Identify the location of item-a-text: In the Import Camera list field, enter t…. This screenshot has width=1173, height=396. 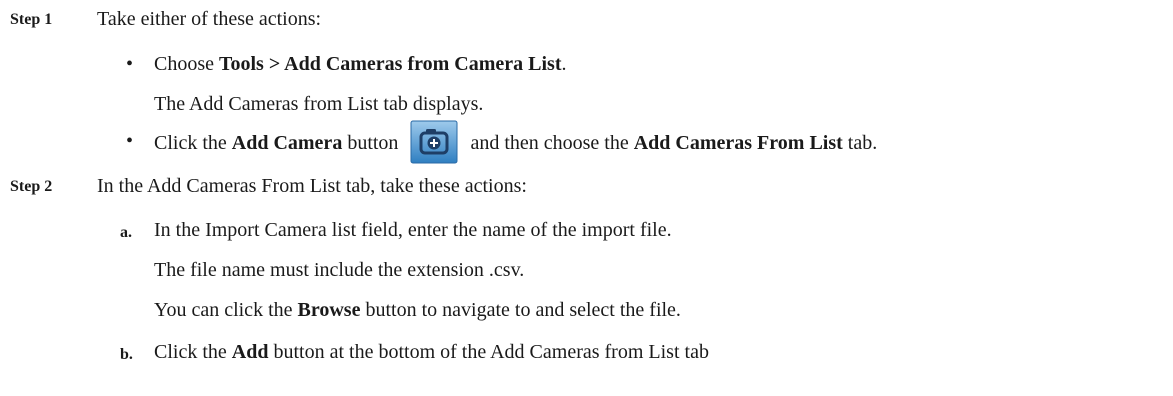
(413, 230).